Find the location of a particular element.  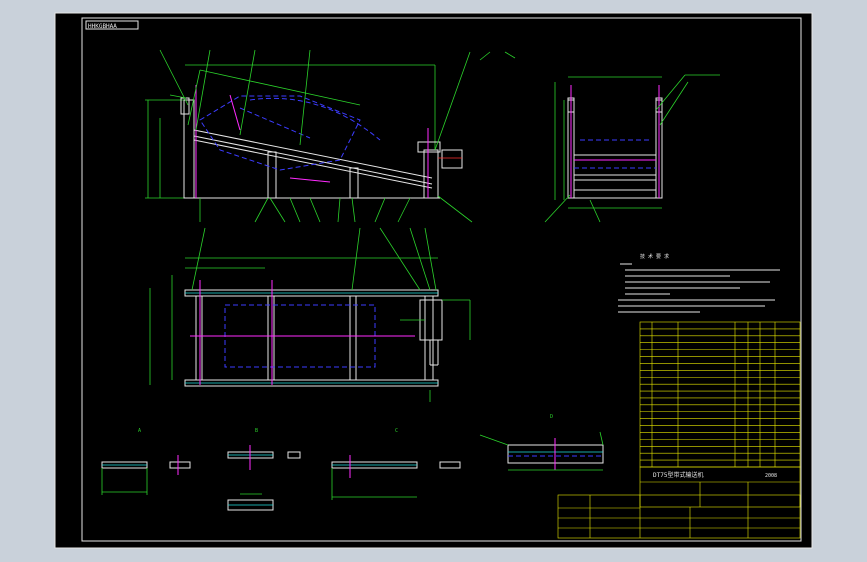

drawing-tag: HHKGBHAA is located at coordinates (102, 26).